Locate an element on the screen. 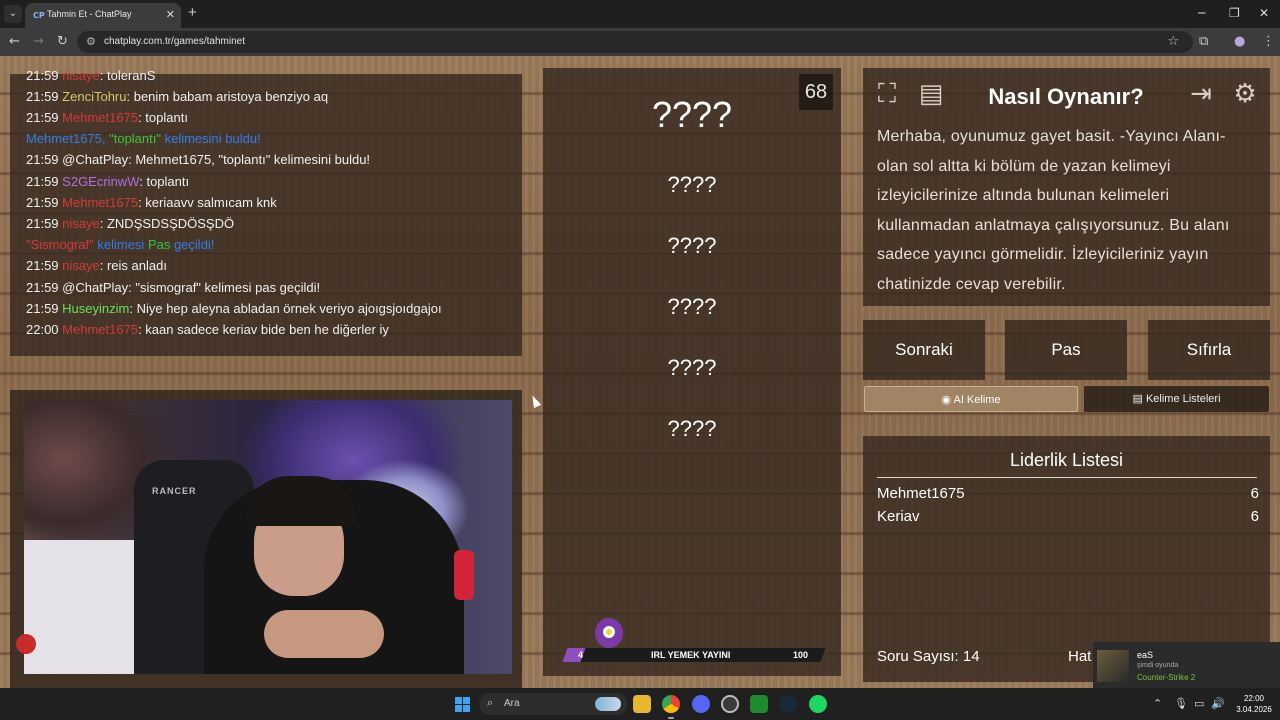  address-bar: ⚙ chatplay.com.tr/games/tahminet ☆ is located at coordinates (635, 42).